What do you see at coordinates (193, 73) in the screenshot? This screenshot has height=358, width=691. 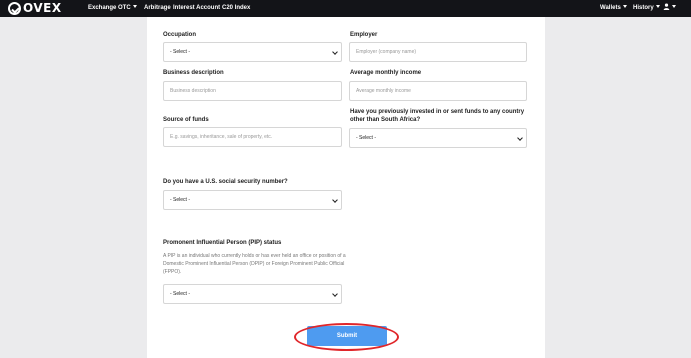 I see `business-description-label: Business description` at bounding box center [193, 73].